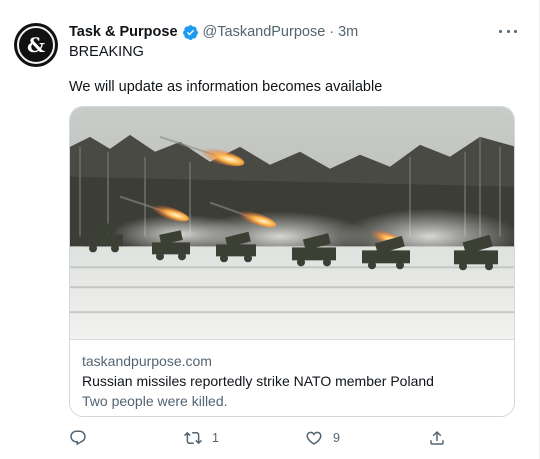 This screenshot has width=540, height=459. I want to click on avatar-ring: &, so click(36, 45).